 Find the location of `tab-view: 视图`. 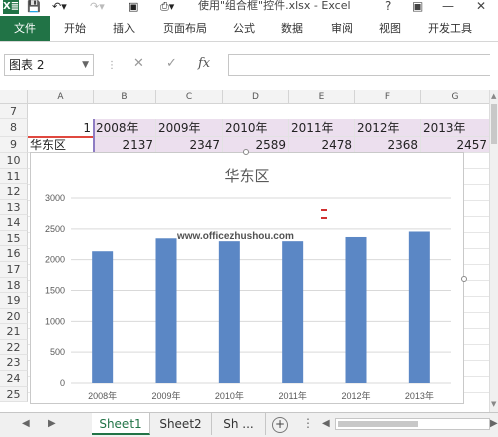

tab-view: 视图 is located at coordinates (390, 28).